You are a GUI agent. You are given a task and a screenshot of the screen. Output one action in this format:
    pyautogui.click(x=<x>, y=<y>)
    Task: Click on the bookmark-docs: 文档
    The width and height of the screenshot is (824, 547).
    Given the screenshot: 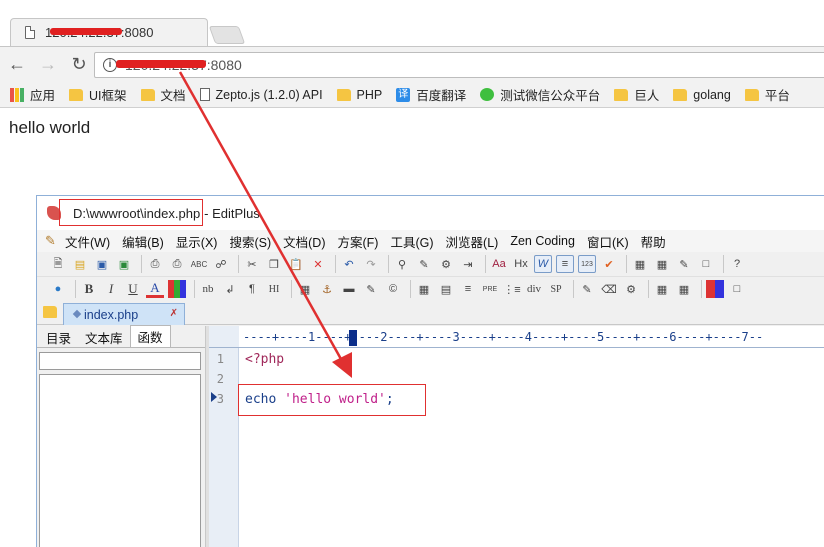 What is the action you would take?
    pyautogui.click(x=163, y=94)
    